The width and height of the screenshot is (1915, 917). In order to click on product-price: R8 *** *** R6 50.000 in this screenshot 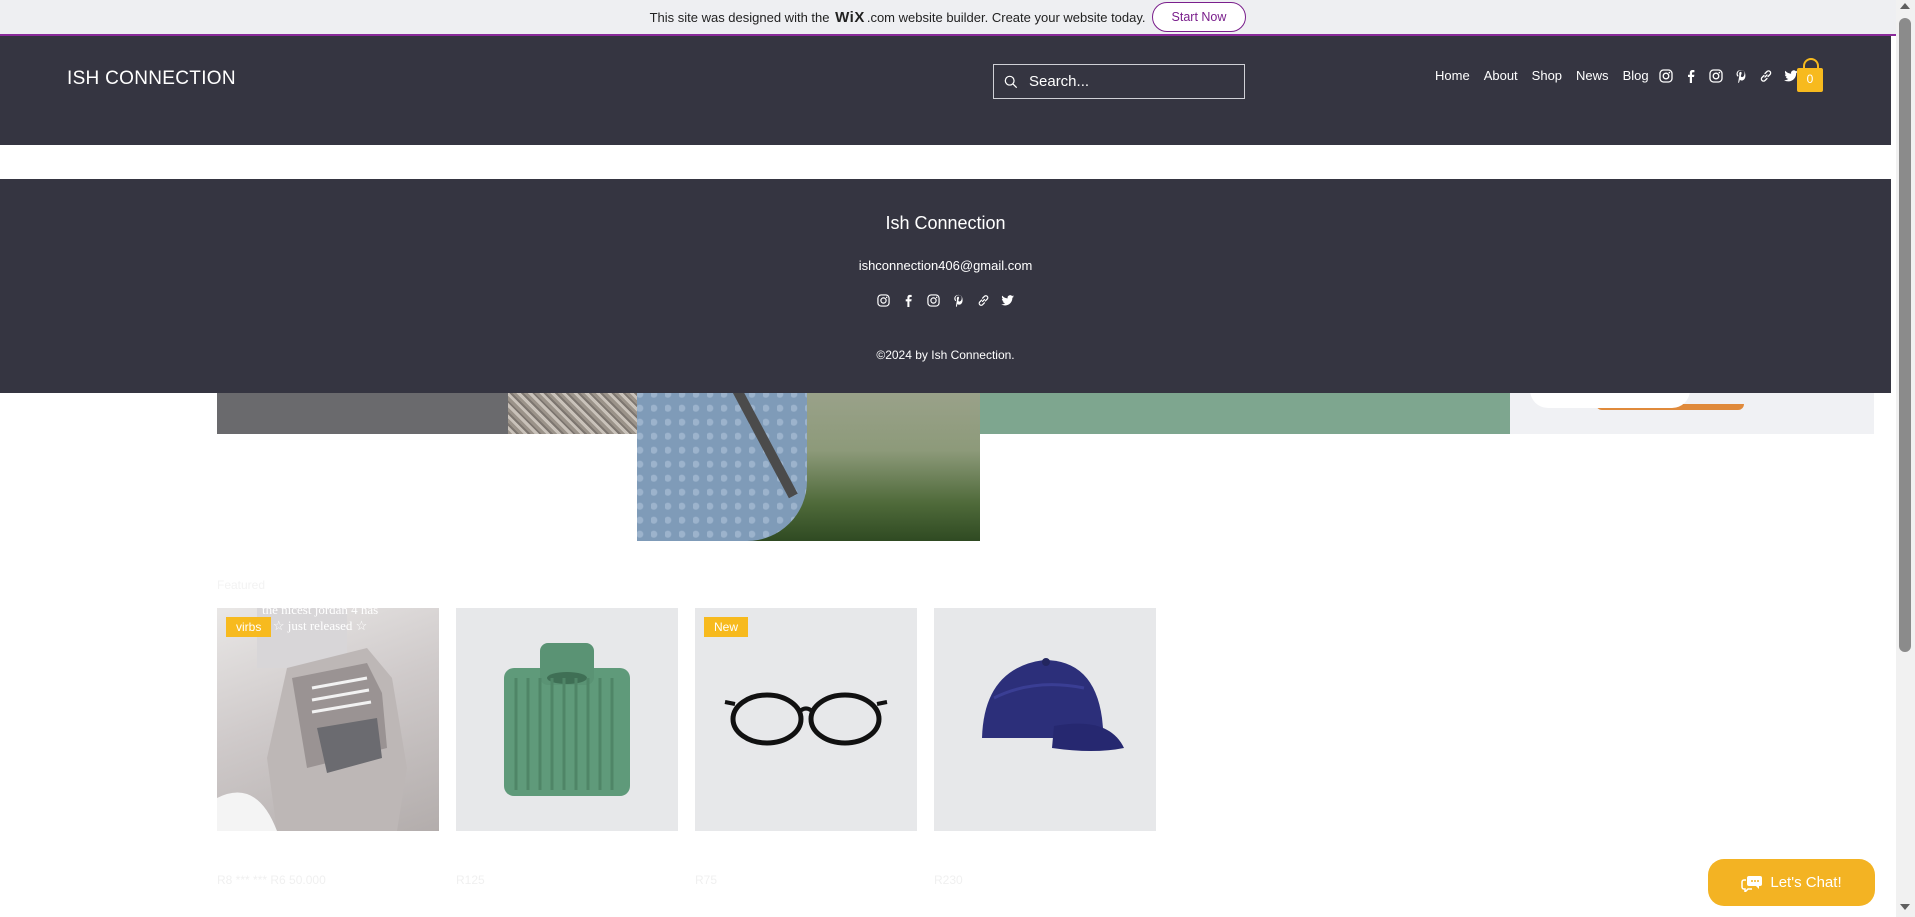, I will do `click(271, 880)`.